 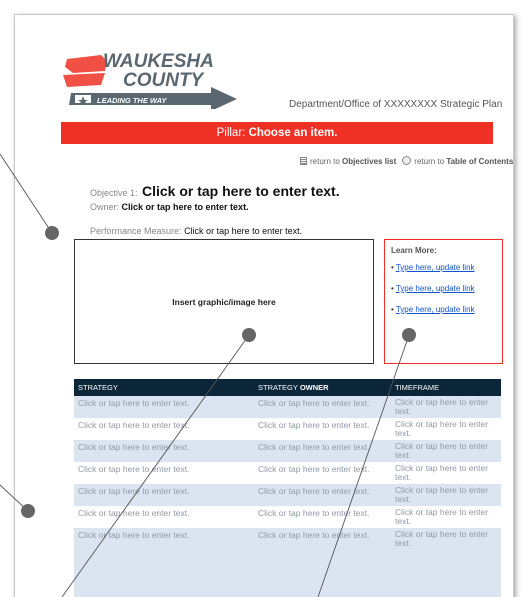 I want to click on learn-more-title: Learn More:, so click(x=414, y=250).